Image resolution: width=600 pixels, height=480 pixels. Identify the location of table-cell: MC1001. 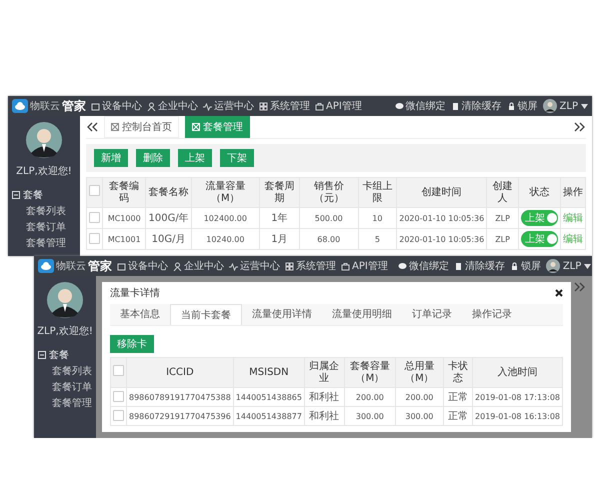
(124, 239).